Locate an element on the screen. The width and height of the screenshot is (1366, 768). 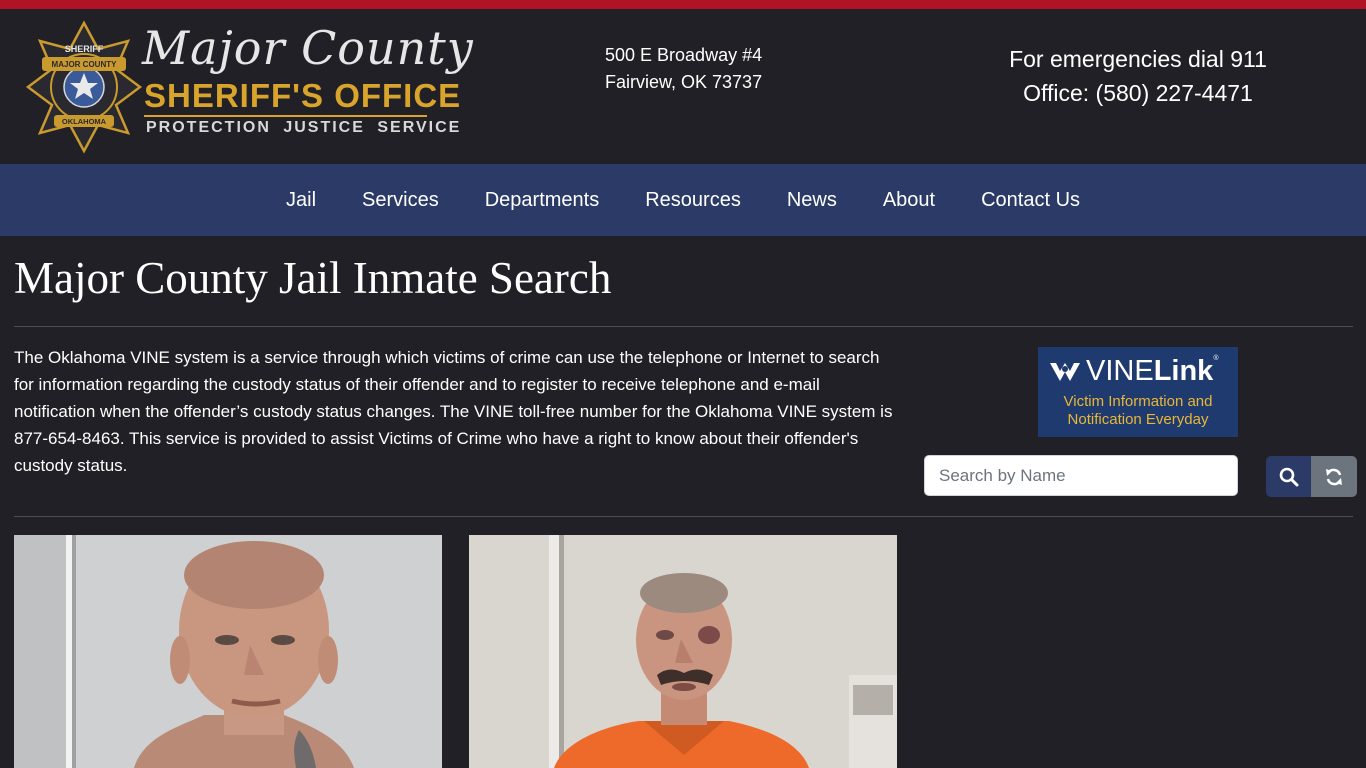
refresh-icon is located at coordinates (1334, 476).